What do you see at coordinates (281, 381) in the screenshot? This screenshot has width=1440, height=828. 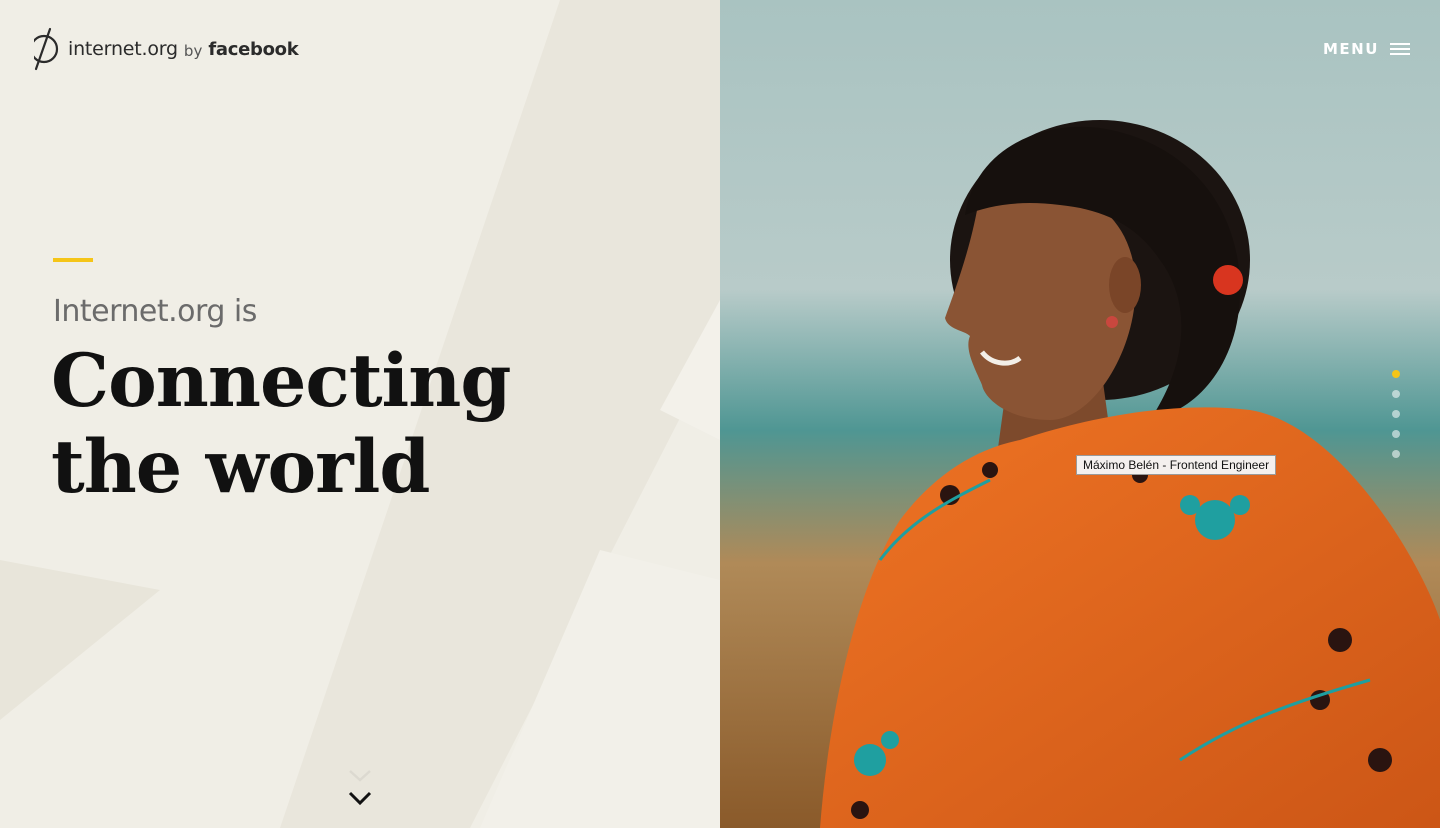 I see `headline-line-1: Connecting` at bounding box center [281, 381].